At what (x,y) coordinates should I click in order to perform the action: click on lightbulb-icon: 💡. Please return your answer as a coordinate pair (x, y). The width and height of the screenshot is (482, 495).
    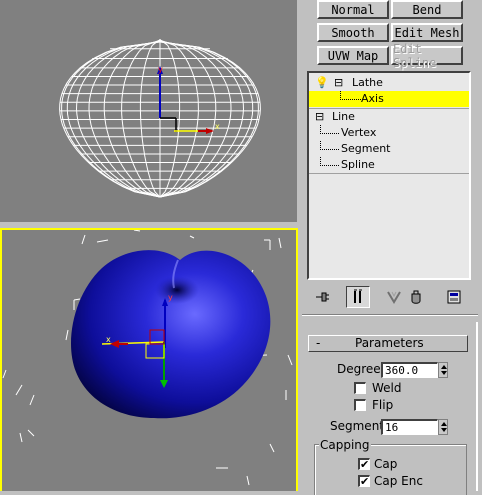
    Looking at the image, I should click on (322, 83).